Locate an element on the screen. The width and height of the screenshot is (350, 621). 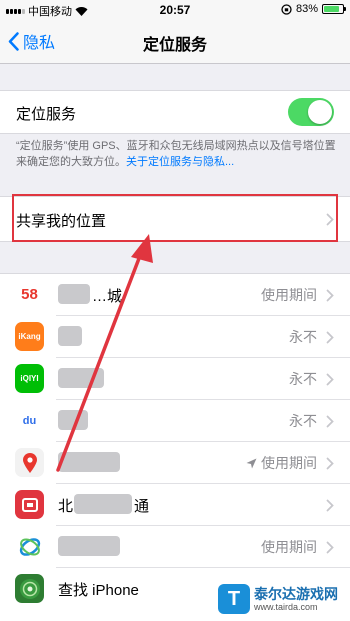
watermark-brand: 泰尔达游戏网 is located at coordinates (296, 594).